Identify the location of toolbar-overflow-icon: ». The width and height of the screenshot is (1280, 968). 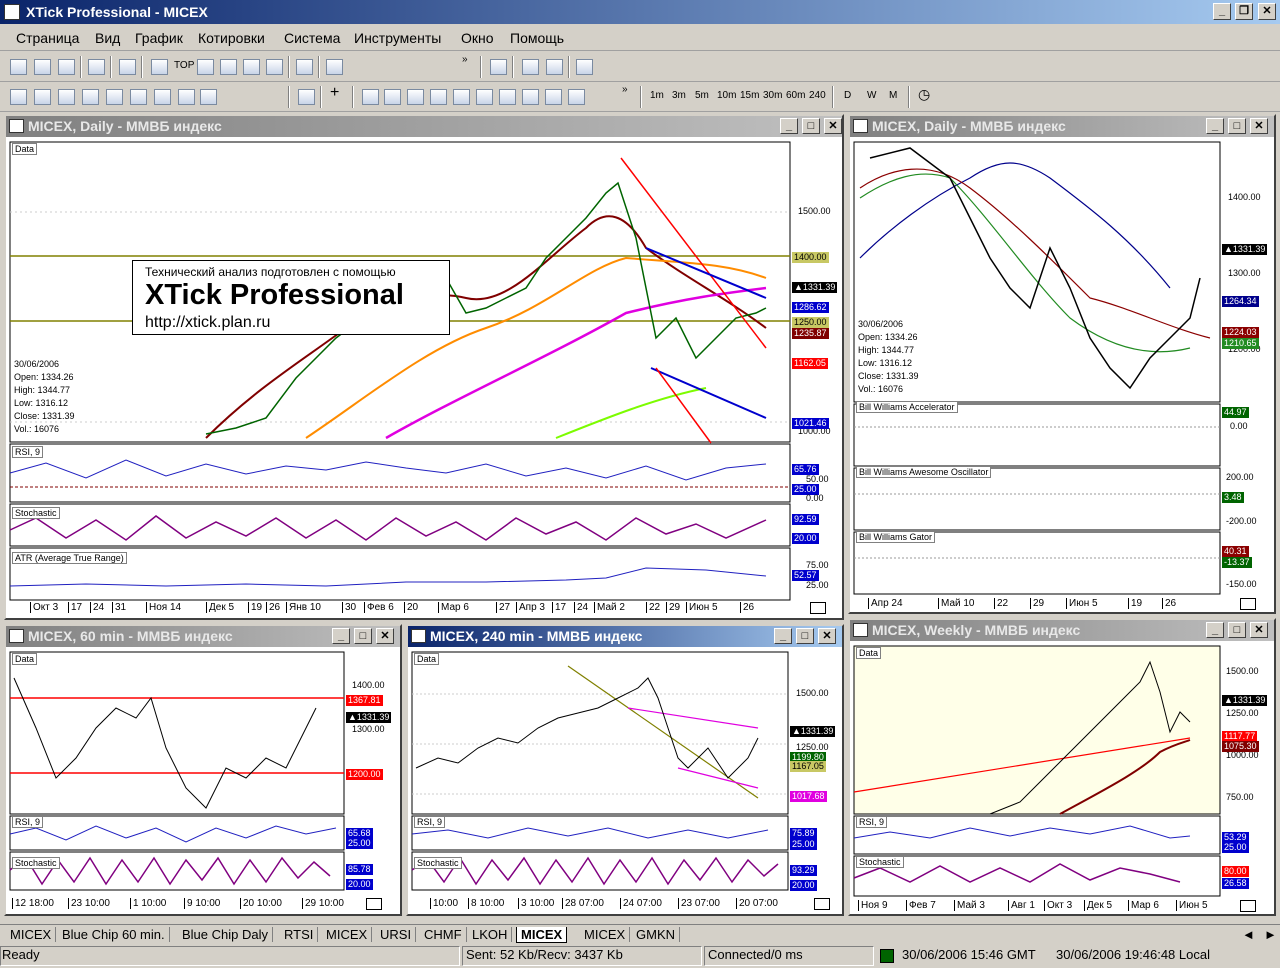
(465, 59).